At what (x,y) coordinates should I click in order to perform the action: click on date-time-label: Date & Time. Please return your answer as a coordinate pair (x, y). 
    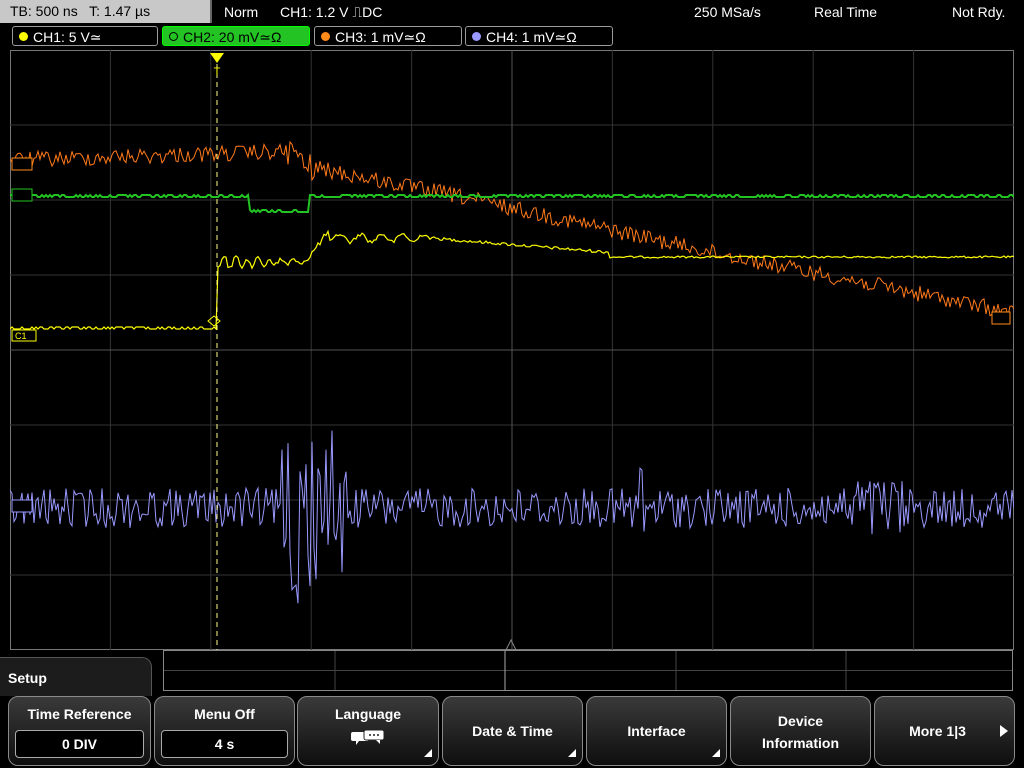
    Looking at the image, I should click on (512, 731).